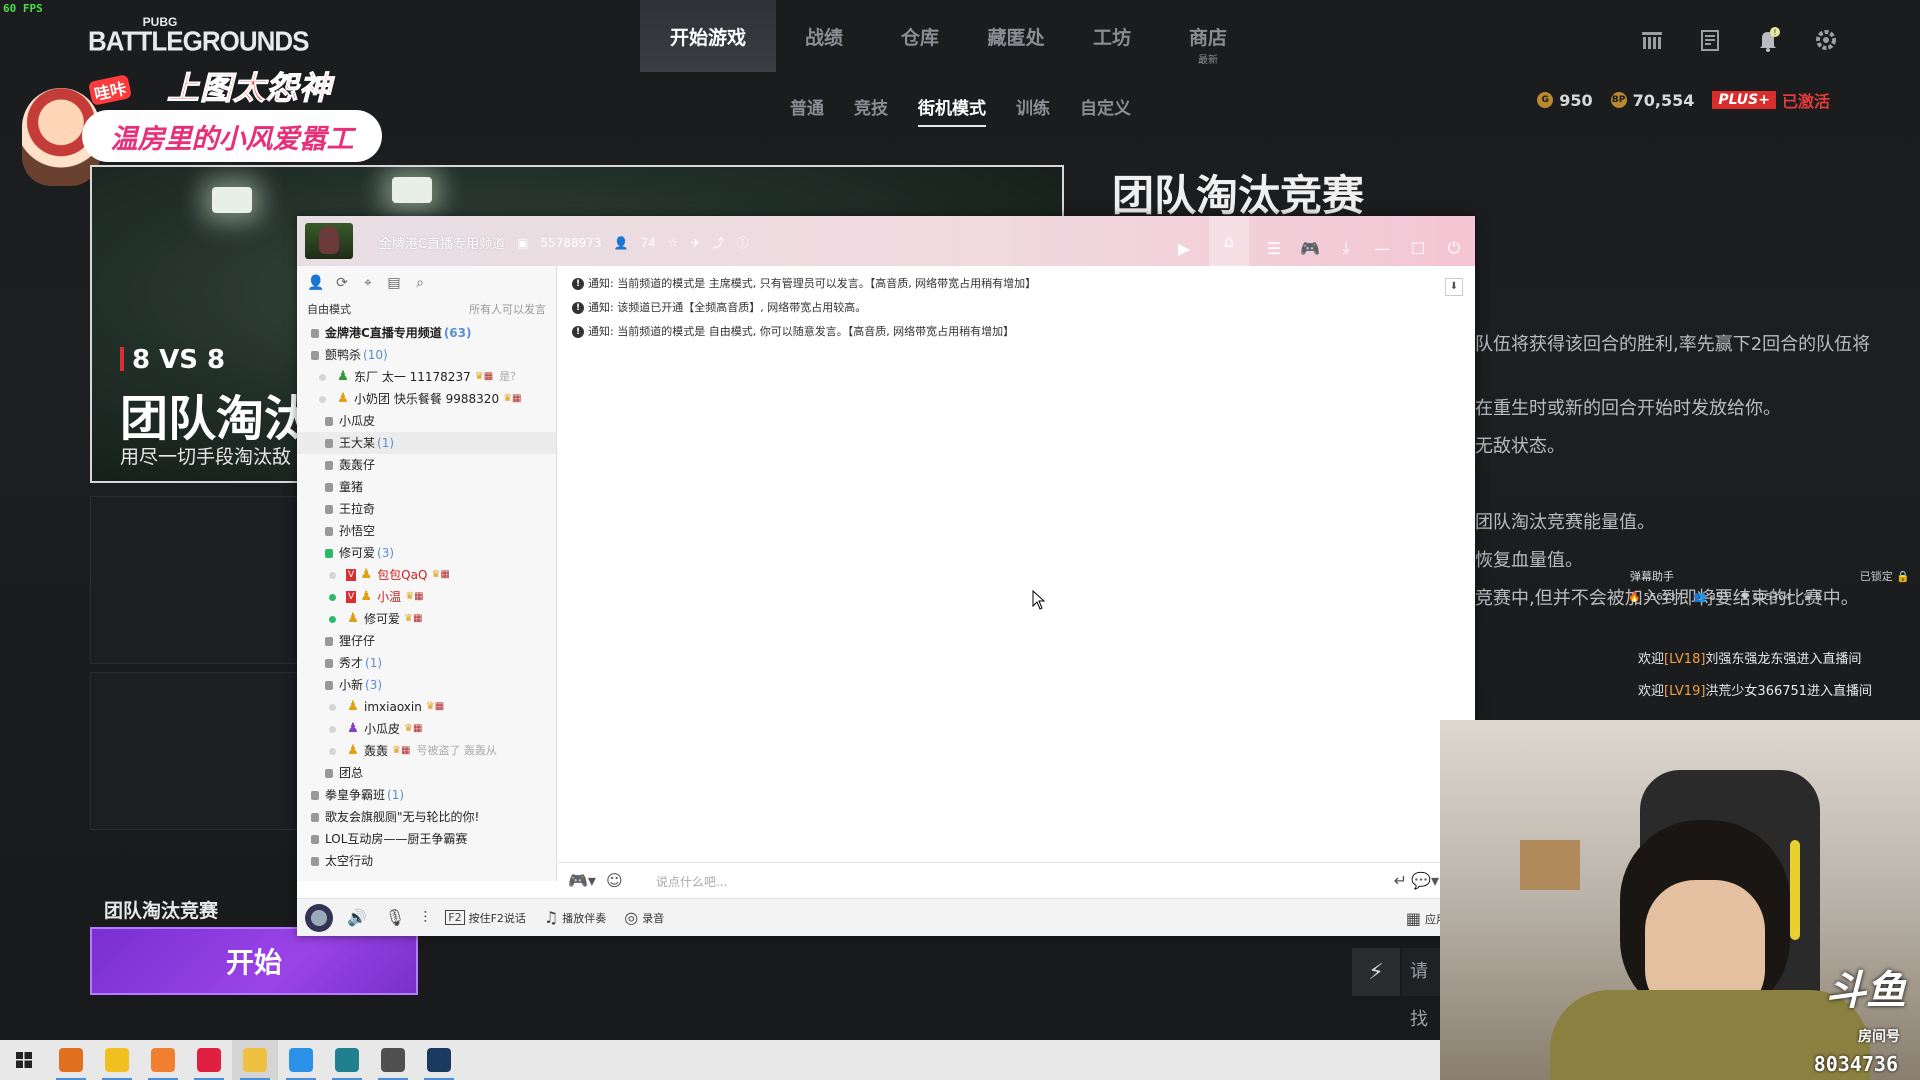 Image resolution: width=1920 pixels, height=1080 pixels. Describe the element at coordinates (1346, 248) in the screenshot. I see `download-icon: ⤓` at that location.